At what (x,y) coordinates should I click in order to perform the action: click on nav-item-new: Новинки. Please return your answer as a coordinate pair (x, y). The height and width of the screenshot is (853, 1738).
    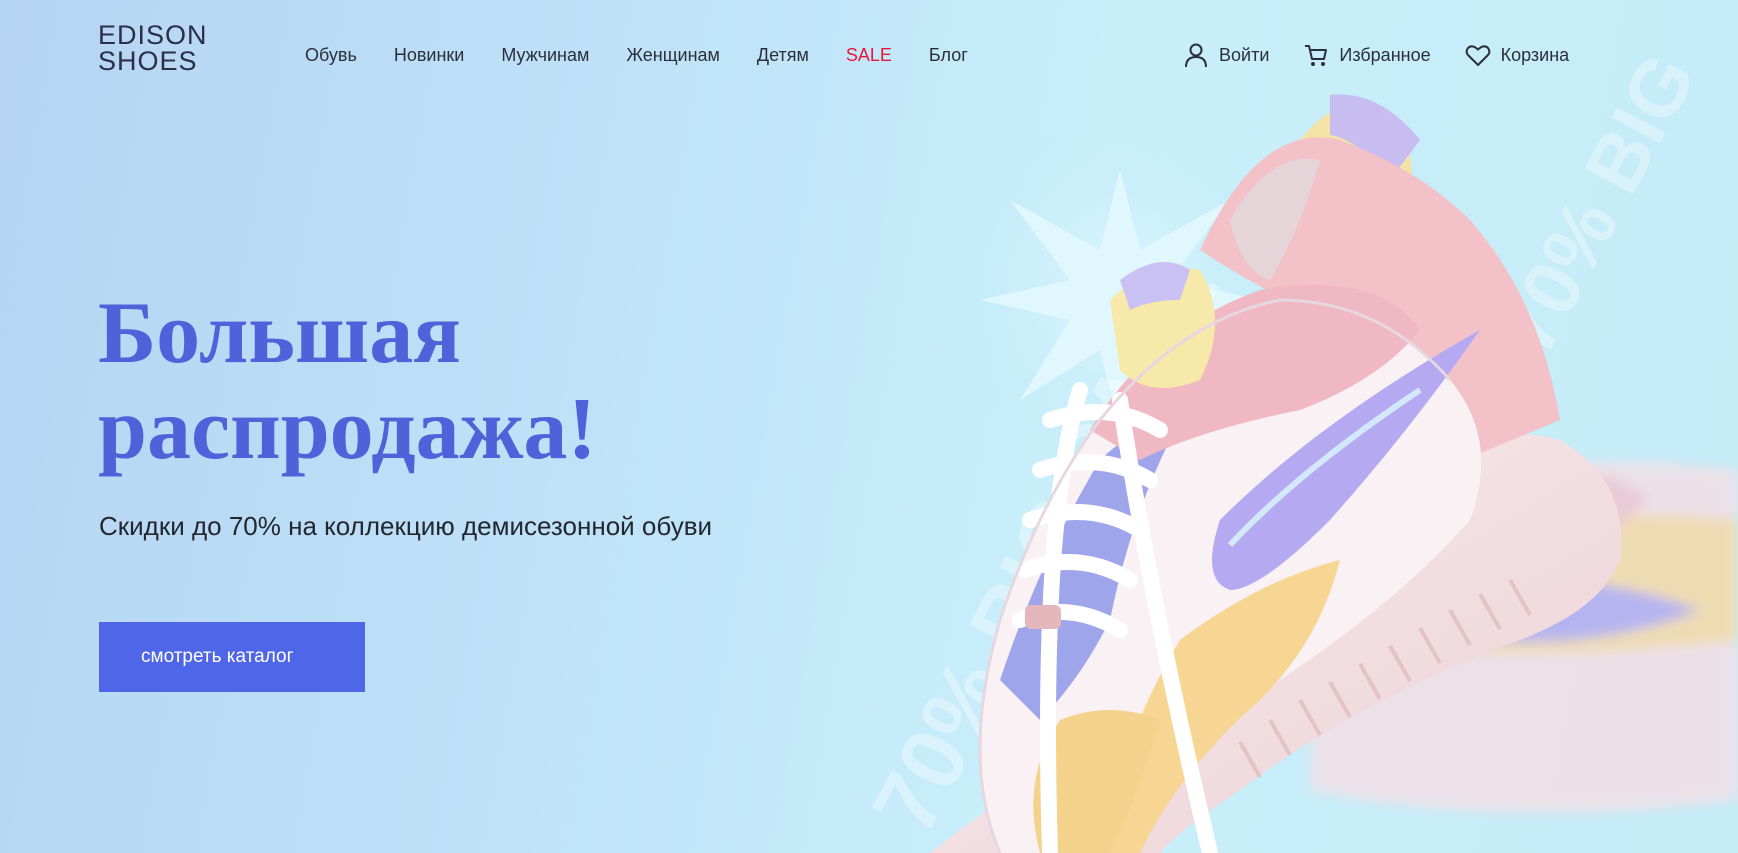
    Looking at the image, I should click on (429, 55).